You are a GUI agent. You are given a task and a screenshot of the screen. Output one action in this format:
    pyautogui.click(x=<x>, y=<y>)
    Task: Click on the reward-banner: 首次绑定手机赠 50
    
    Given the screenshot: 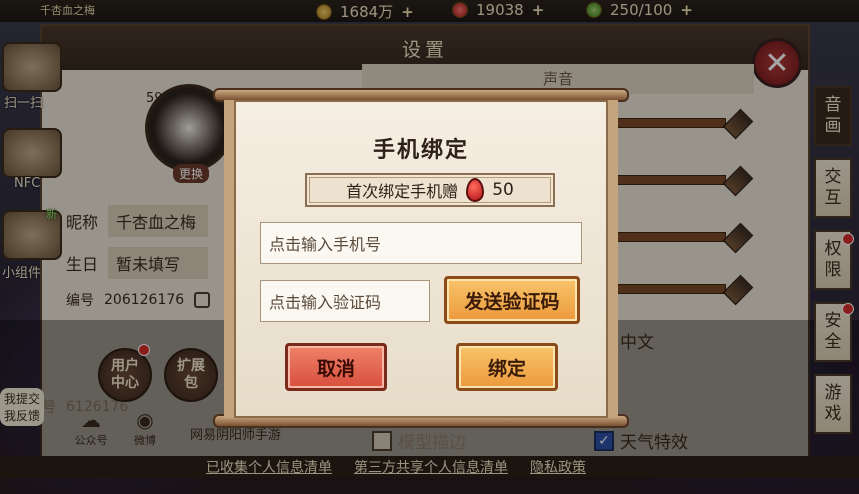 What is the action you would take?
    pyautogui.click(x=430, y=190)
    